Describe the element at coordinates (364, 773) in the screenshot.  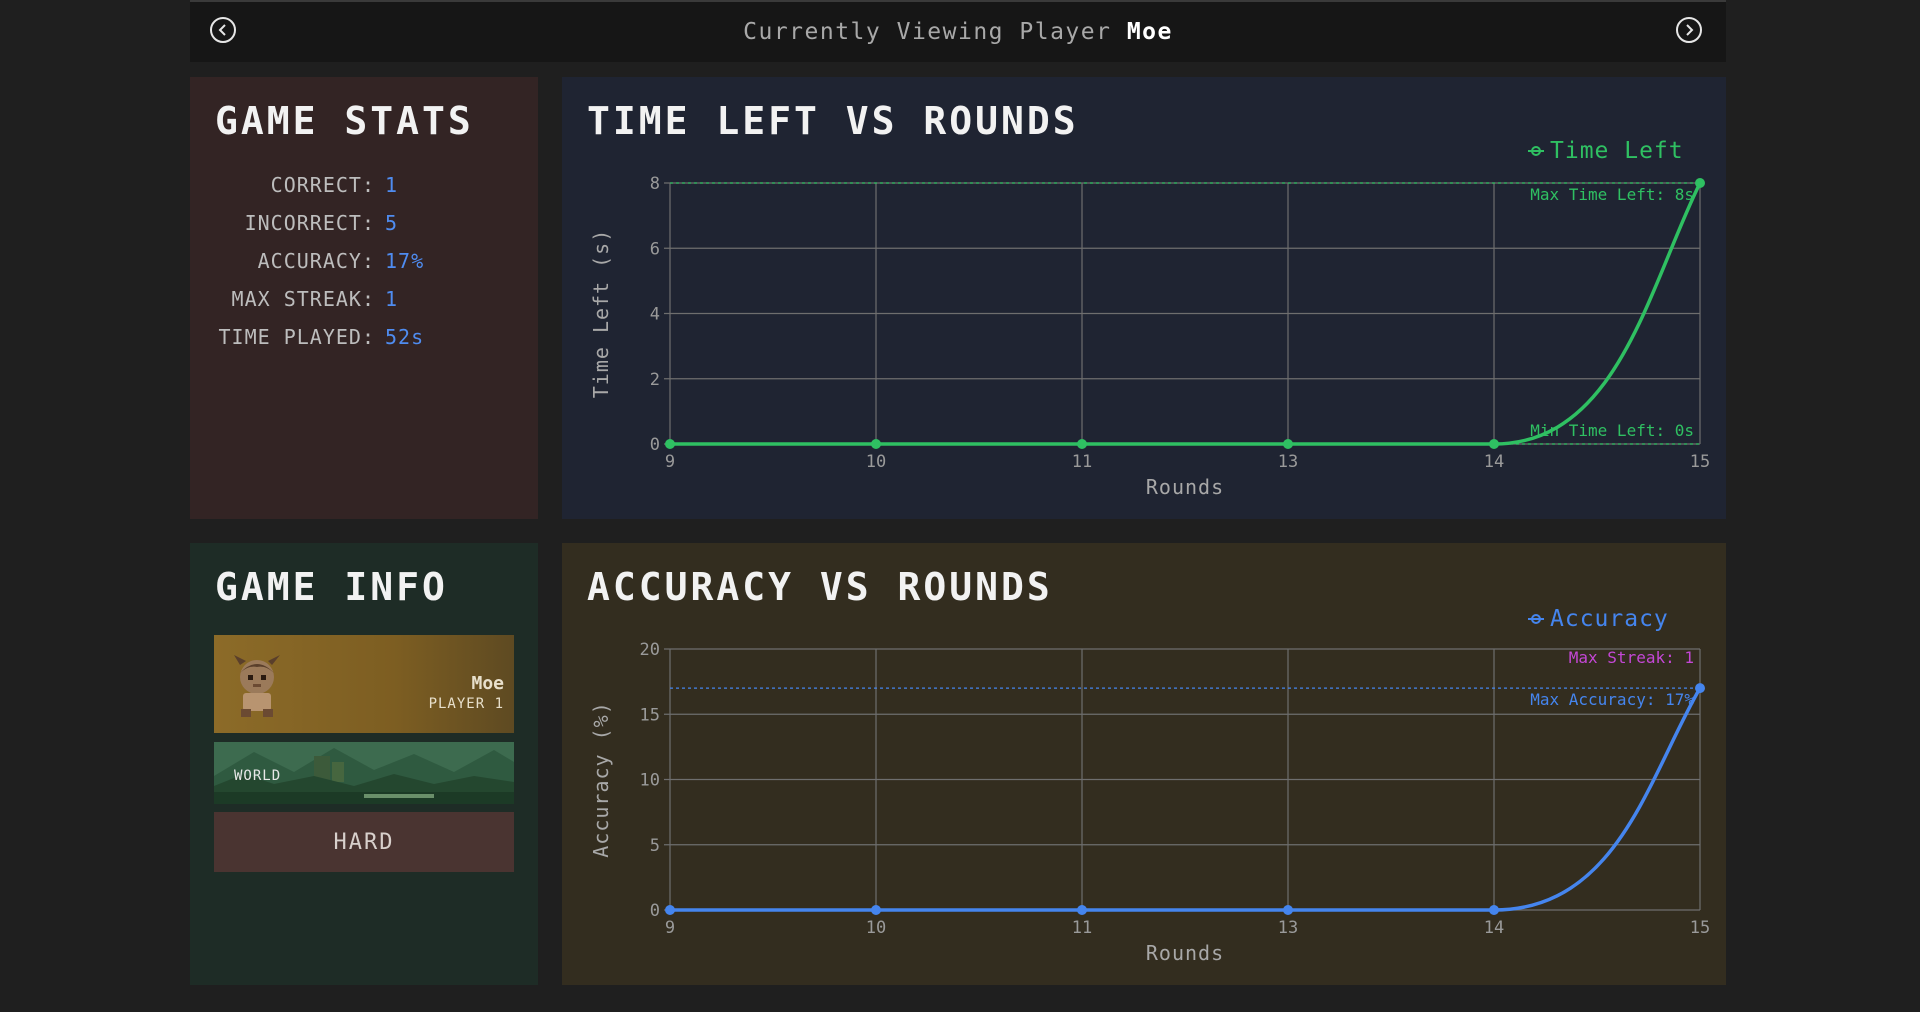
I see `world-card: WORLD` at that location.